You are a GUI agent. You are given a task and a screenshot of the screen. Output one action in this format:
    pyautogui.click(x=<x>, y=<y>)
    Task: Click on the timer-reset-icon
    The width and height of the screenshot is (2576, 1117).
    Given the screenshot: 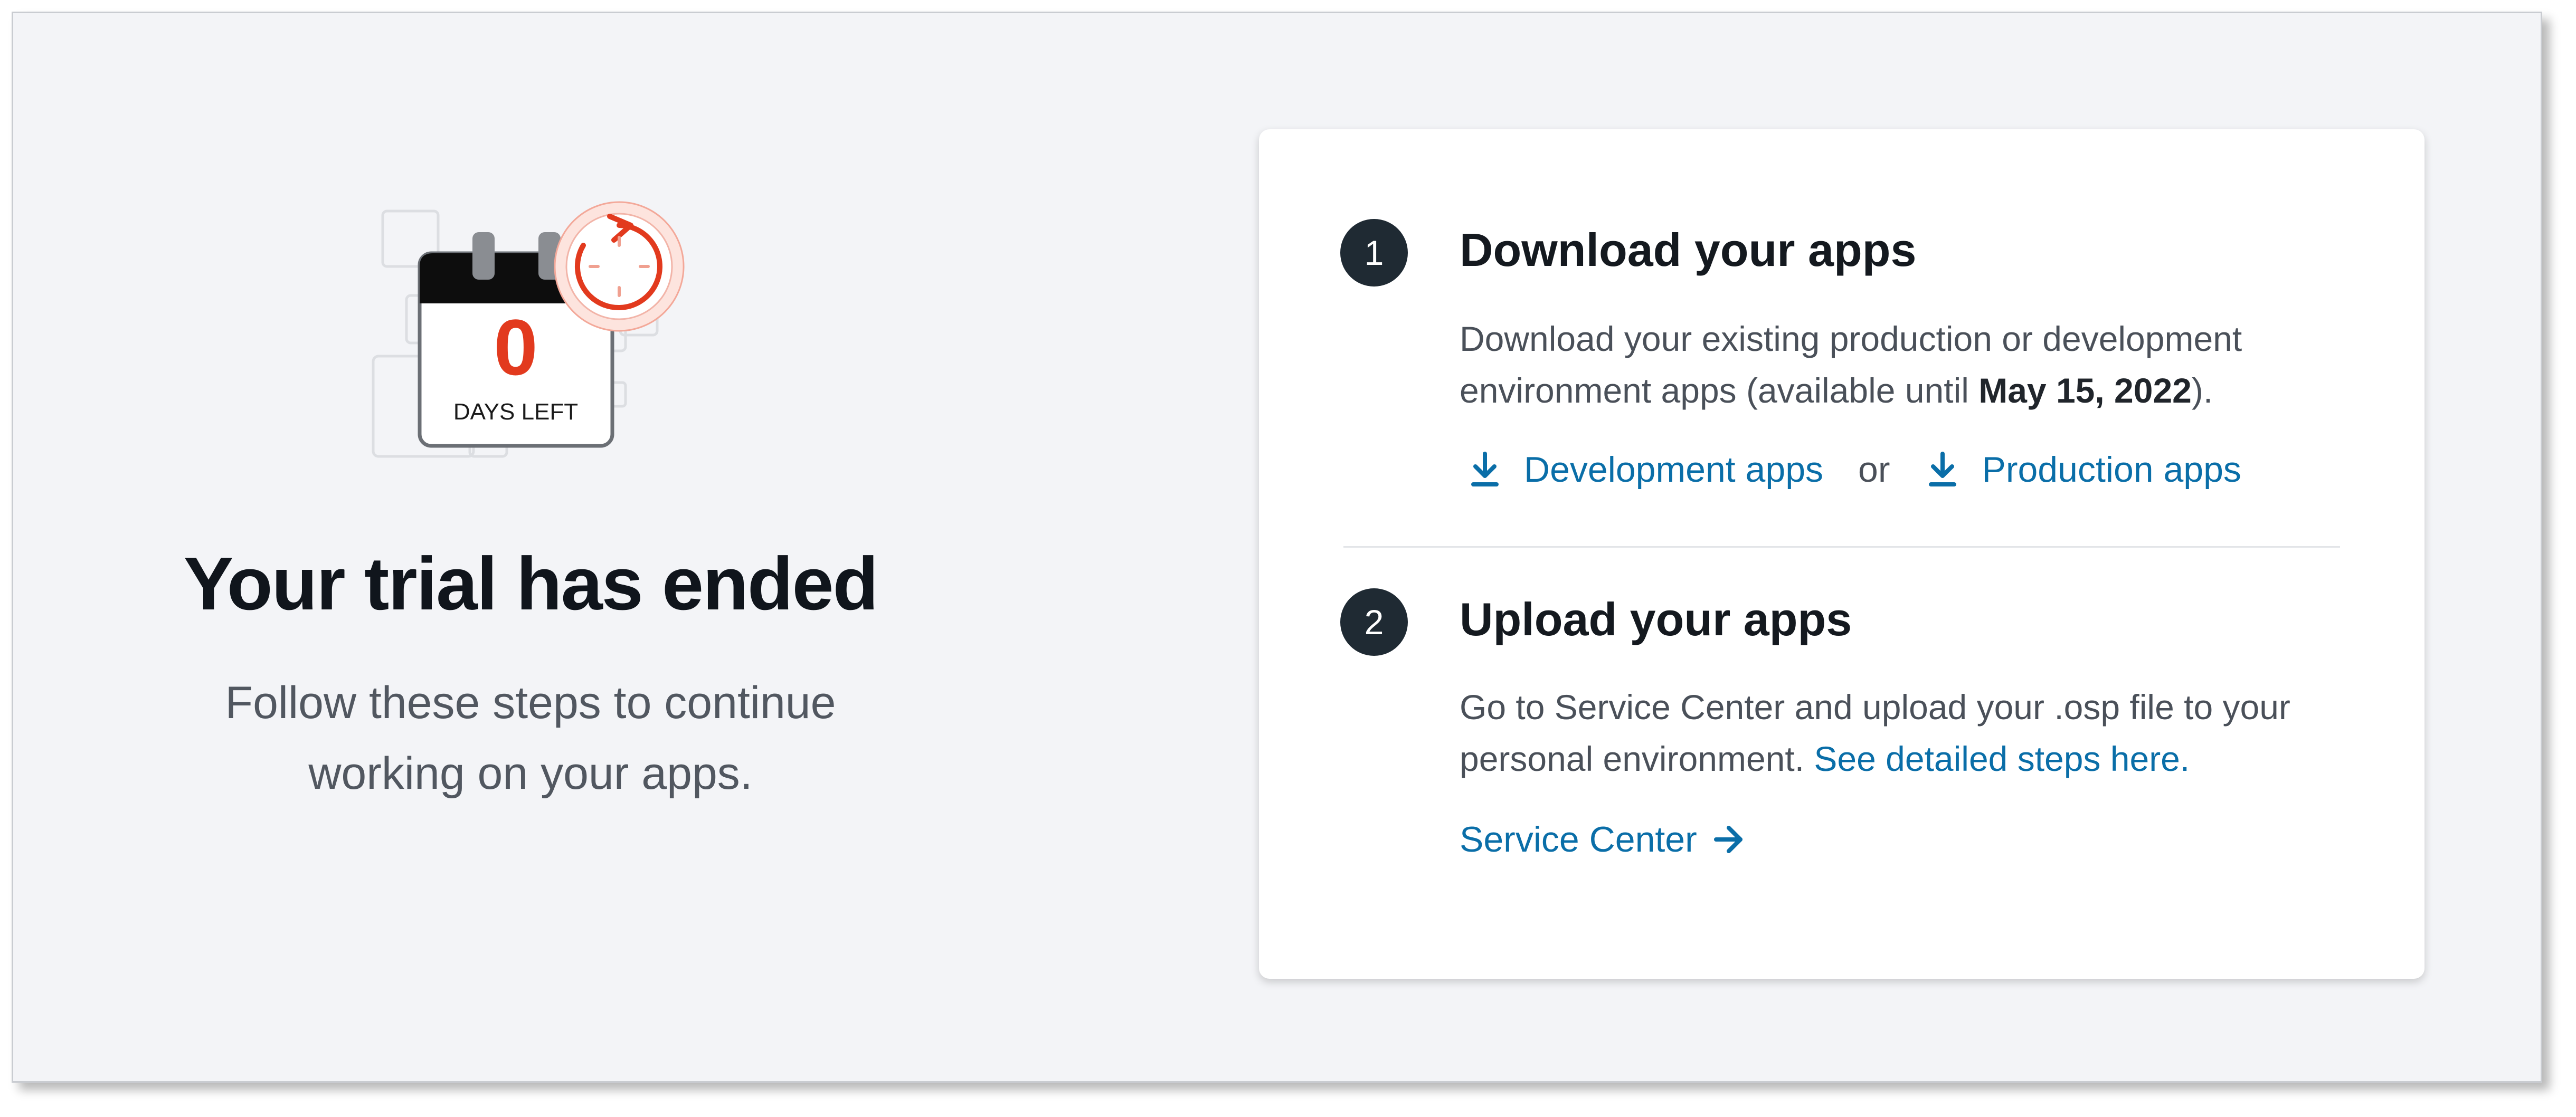 What is the action you would take?
    pyautogui.click(x=619, y=267)
    